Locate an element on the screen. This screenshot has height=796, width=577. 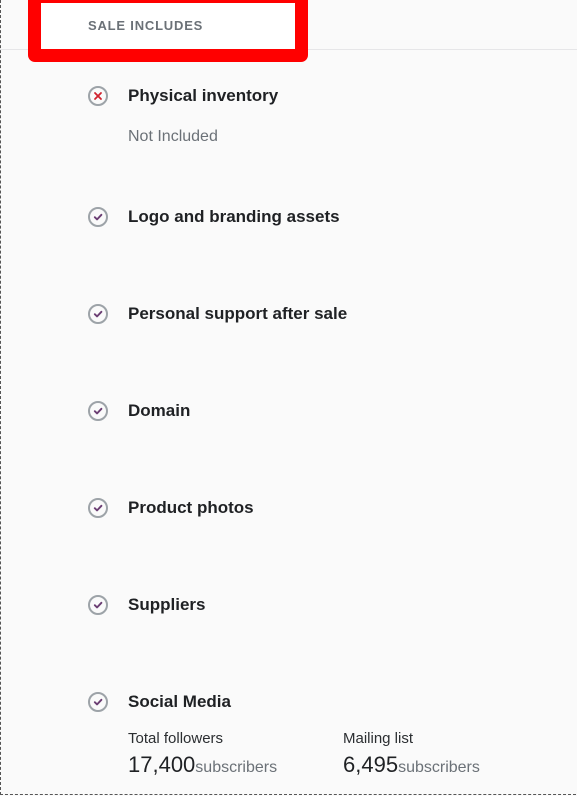
item-label: Product photos is located at coordinates (191, 507).